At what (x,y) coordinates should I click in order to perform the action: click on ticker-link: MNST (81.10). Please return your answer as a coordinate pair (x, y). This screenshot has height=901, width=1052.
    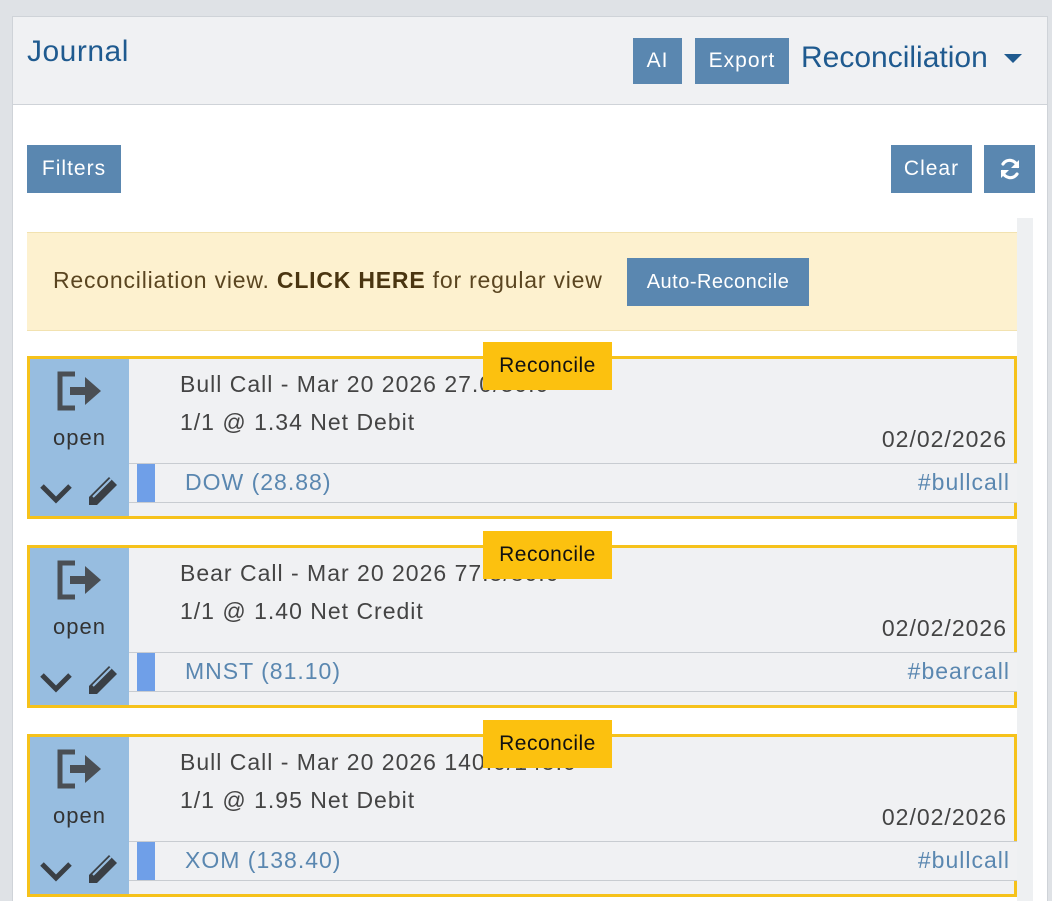
    Looking at the image, I should click on (263, 671).